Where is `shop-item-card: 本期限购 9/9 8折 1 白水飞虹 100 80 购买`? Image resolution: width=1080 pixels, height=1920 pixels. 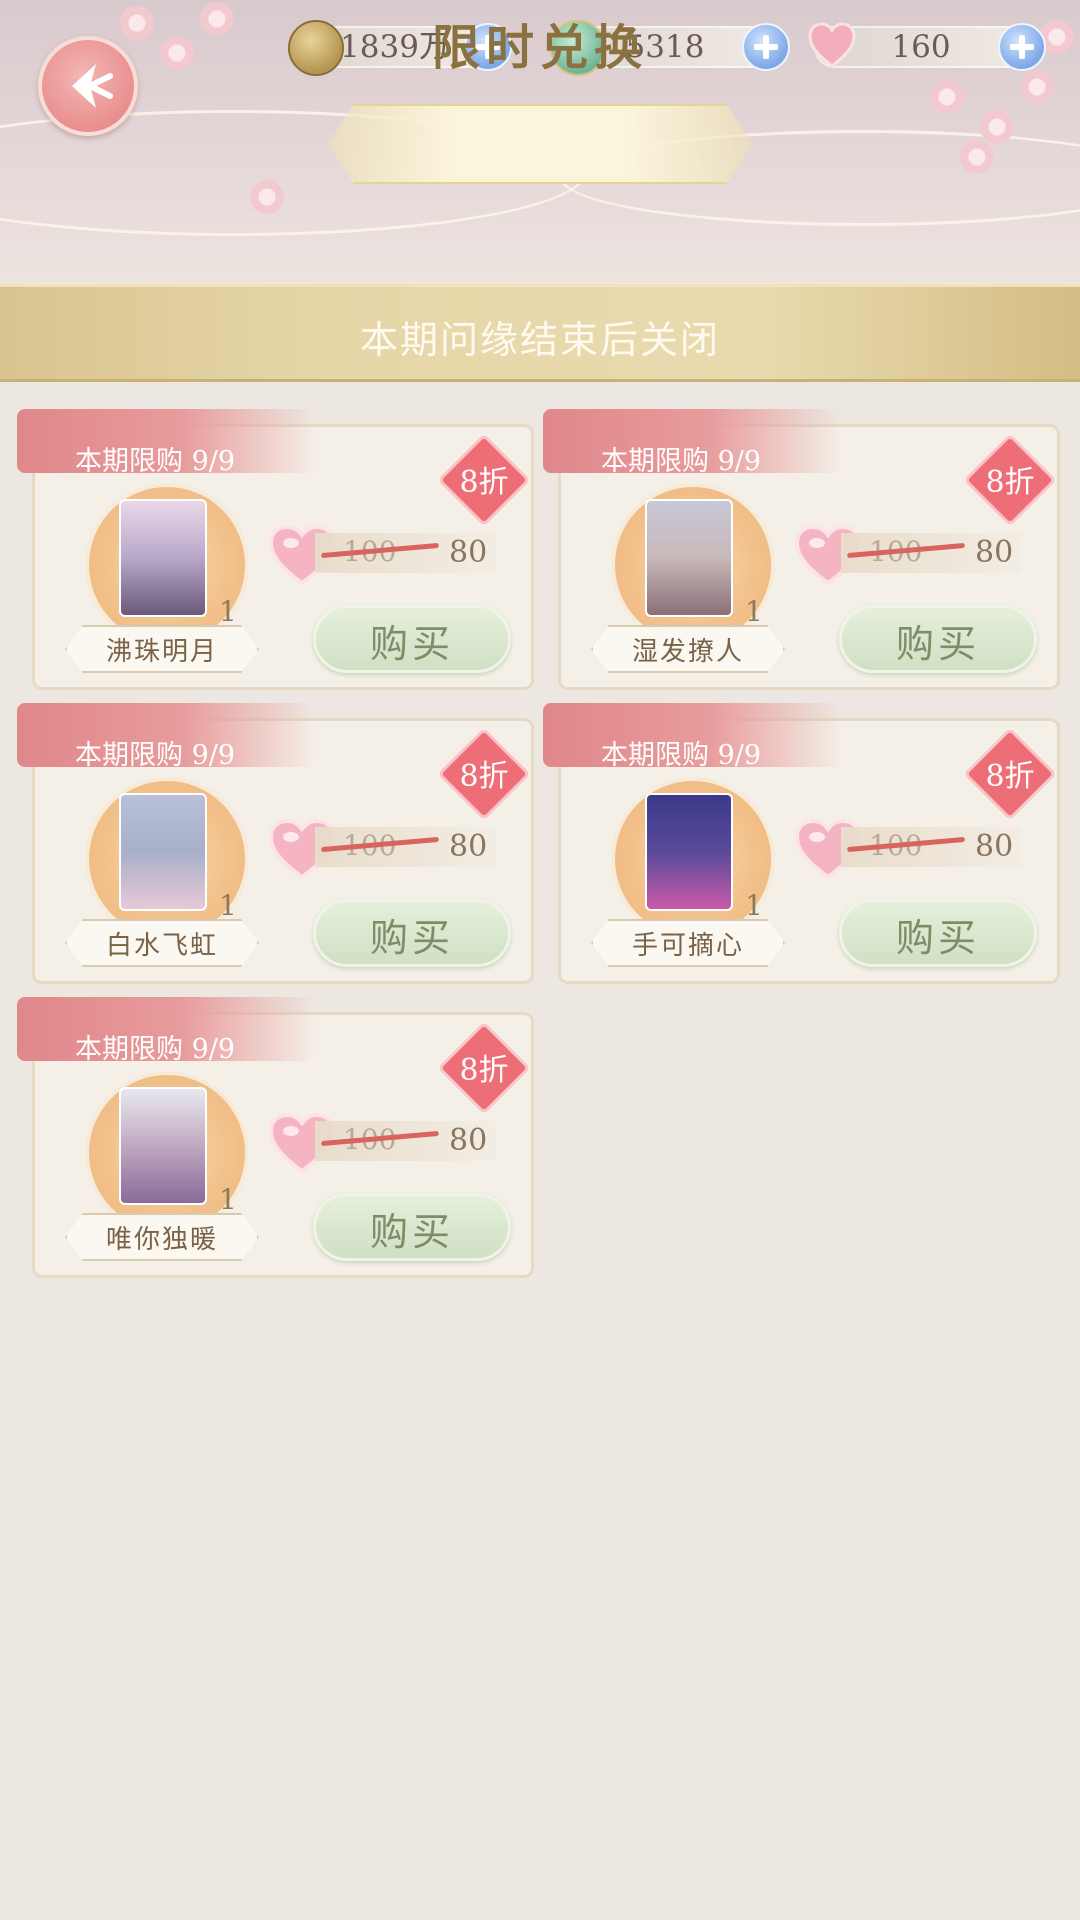
shop-item-card: 本期限购 9/9 8折 1 白水飞虹 100 80 购买 is located at coordinates (275, 843).